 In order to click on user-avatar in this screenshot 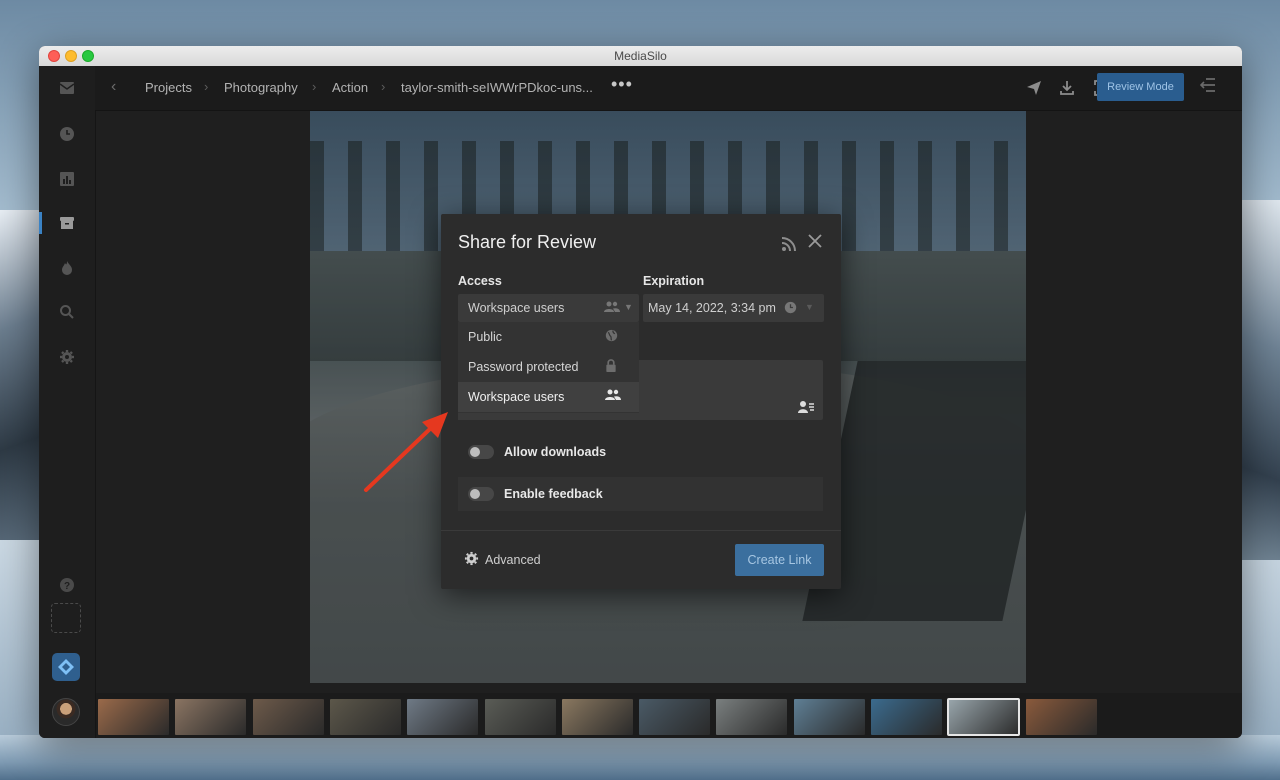, I will do `click(66, 712)`.